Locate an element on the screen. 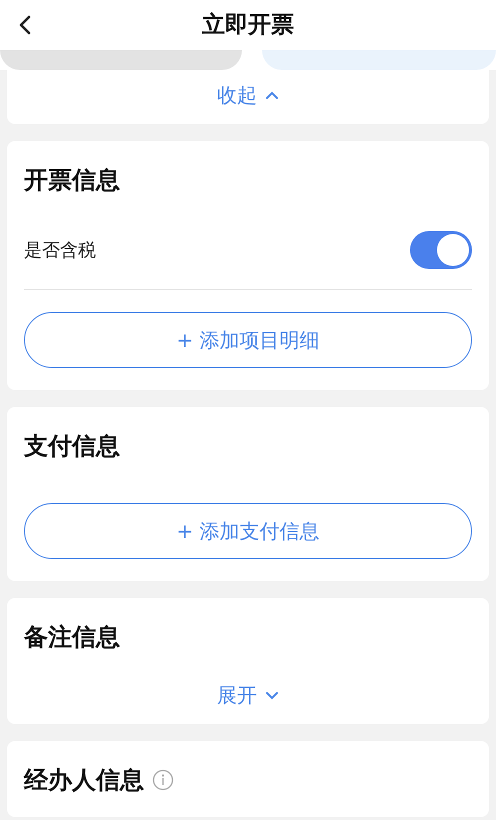  section-title: 经办人信息 is located at coordinates (84, 780).